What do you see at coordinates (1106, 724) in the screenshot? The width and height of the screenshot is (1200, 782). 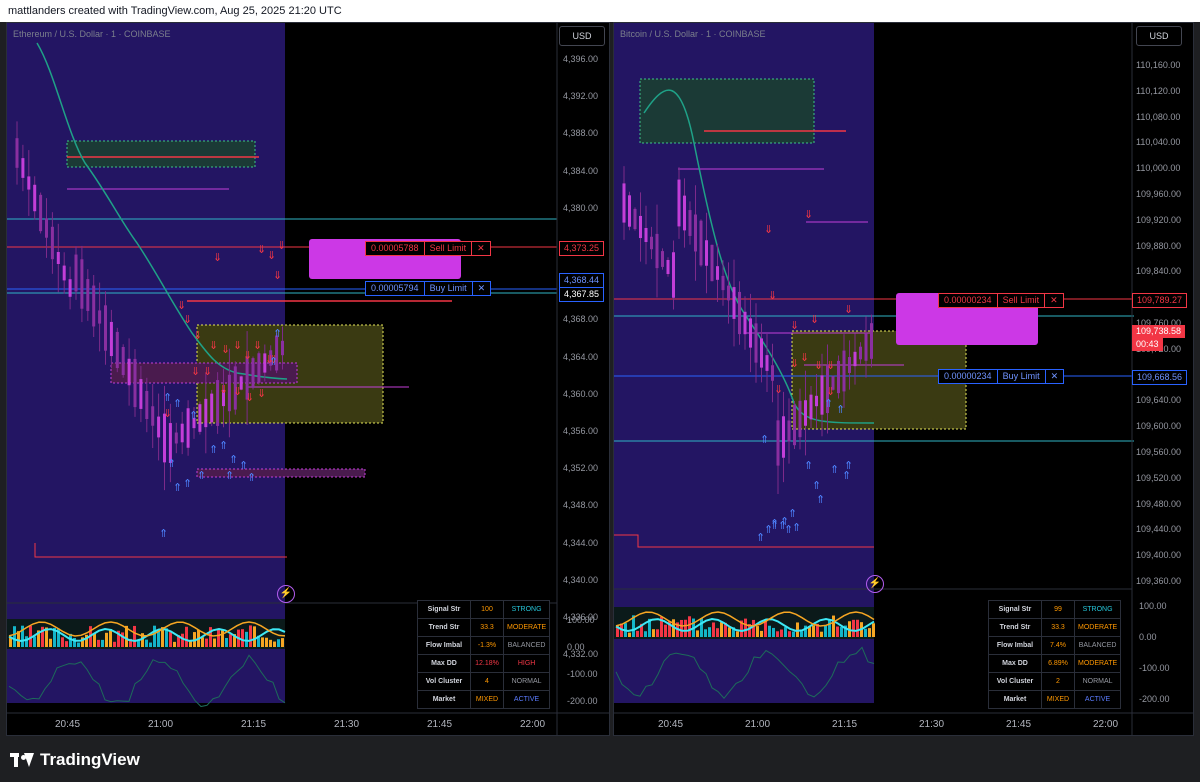 I see `time-tick: 22:00` at bounding box center [1106, 724].